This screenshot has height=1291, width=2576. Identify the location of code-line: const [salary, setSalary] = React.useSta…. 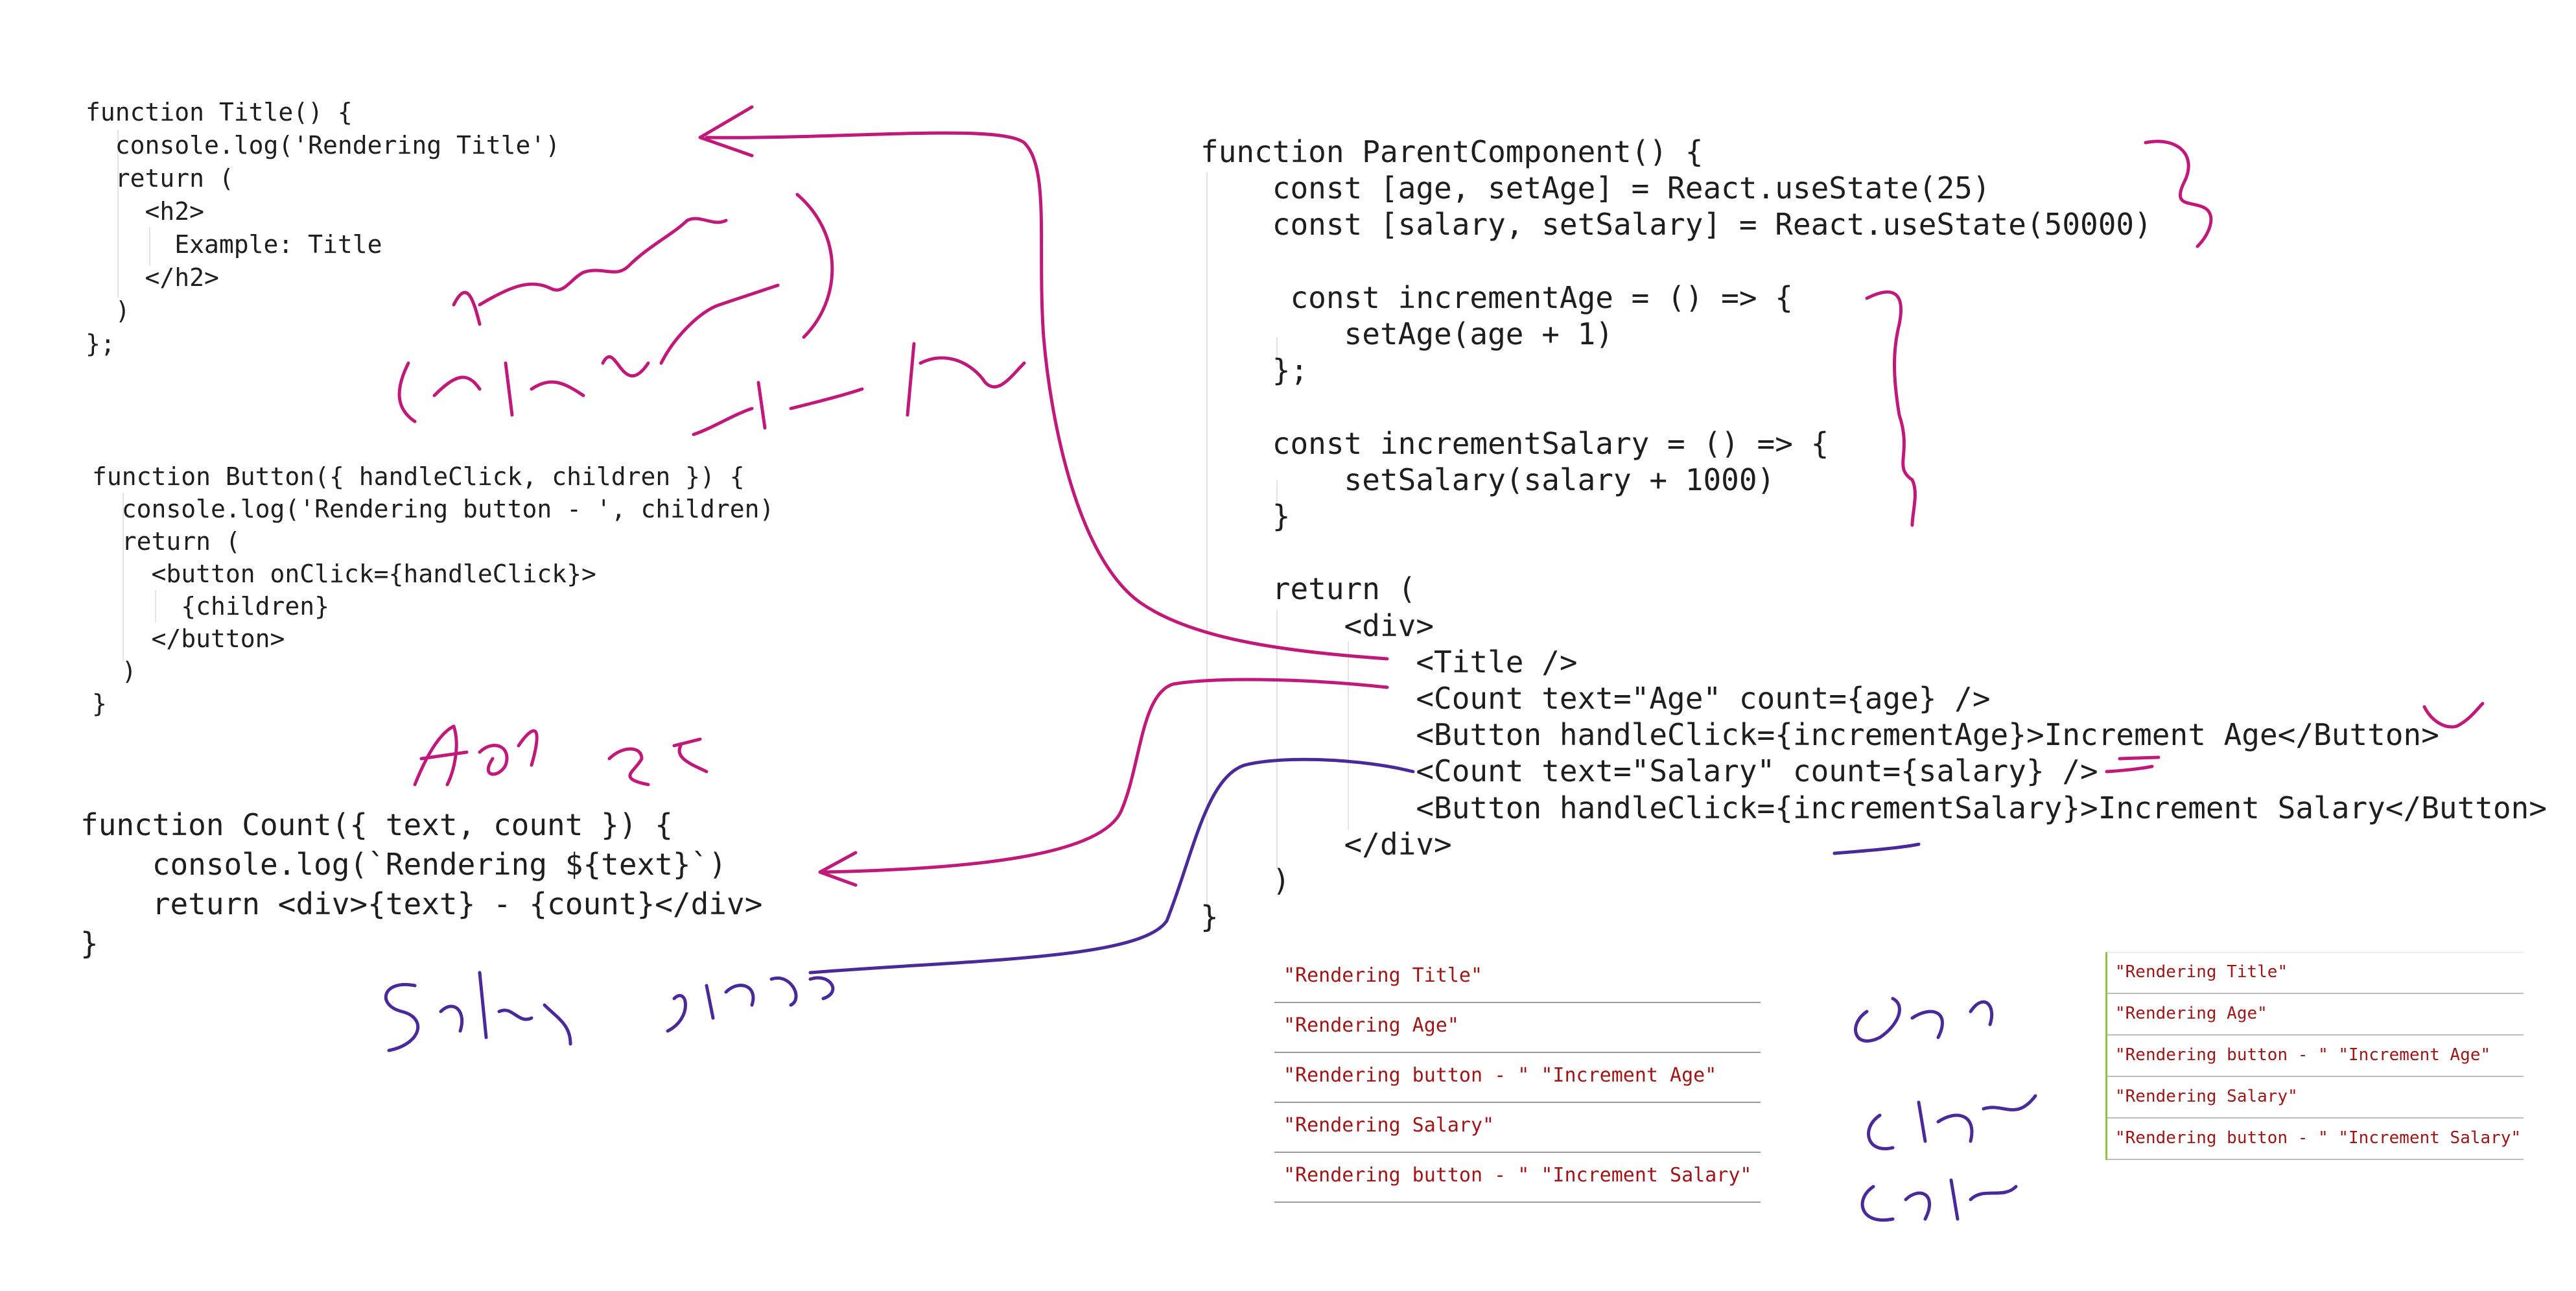
(1676, 225).